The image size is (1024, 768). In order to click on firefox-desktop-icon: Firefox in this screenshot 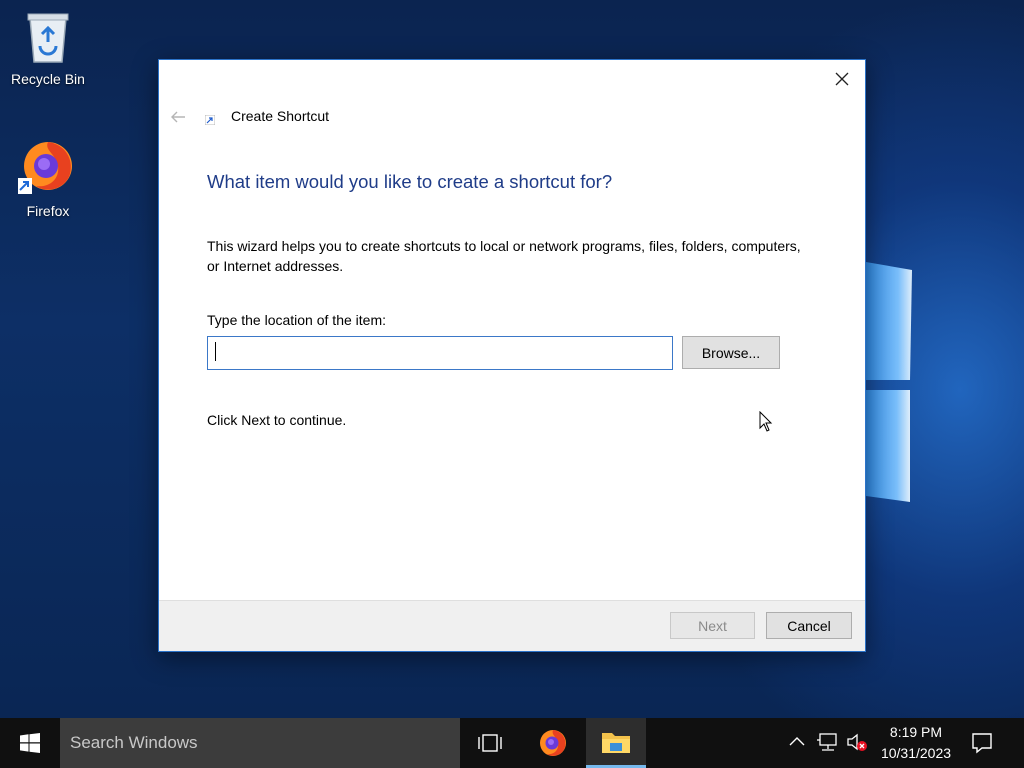, I will do `click(48, 177)`.